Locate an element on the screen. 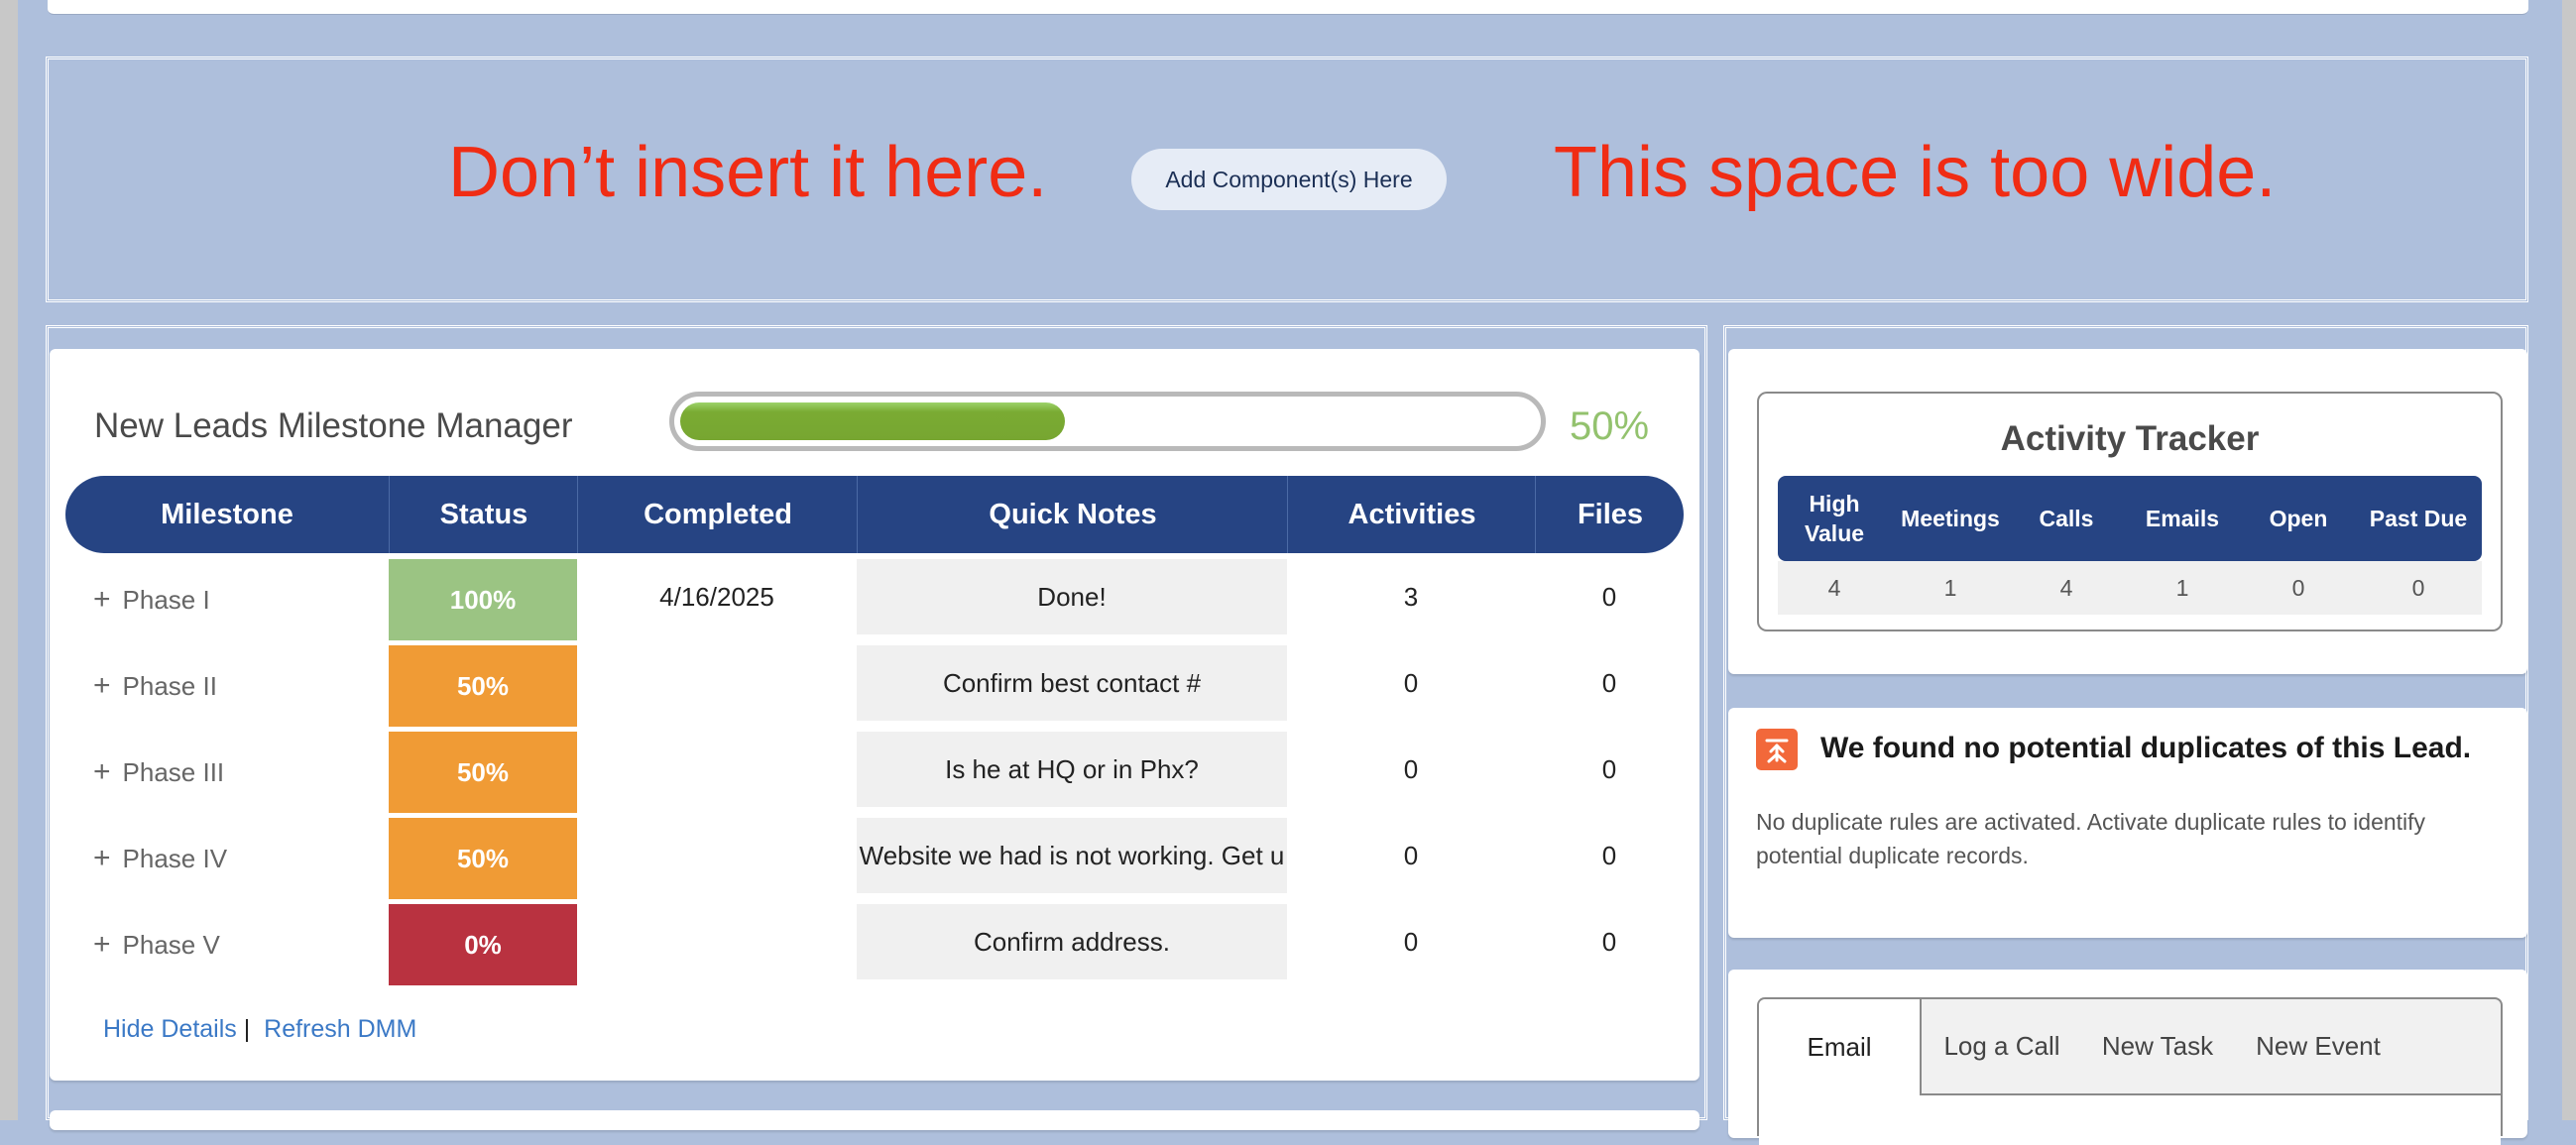  phase-expand-toggle: + Phase III is located at coordinates (158, 772).